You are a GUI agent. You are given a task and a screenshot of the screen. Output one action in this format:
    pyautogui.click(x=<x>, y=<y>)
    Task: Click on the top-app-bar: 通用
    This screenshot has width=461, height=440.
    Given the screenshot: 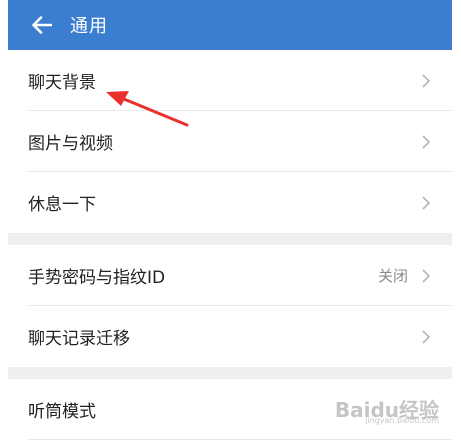 What is the action you would take?
    pyautogui.click(x=230, y=25)
    